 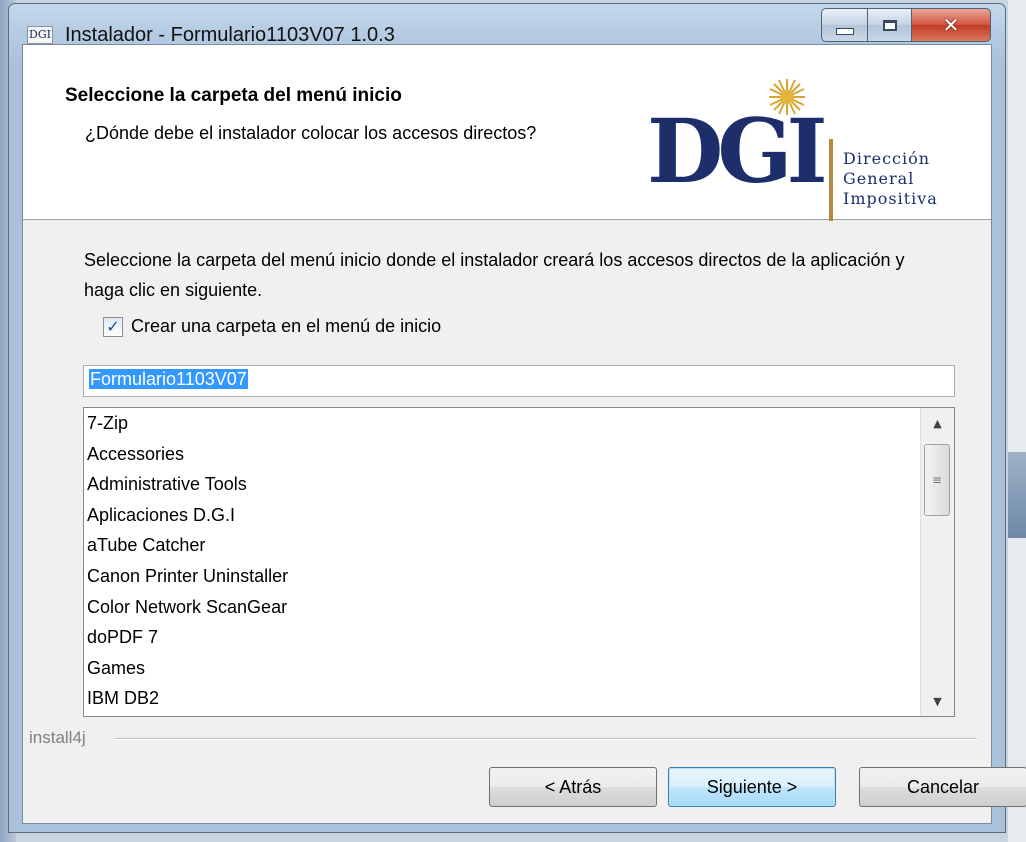 What do you see at coordinates (752, 787) in the screenshot?
I see `next-button: Siguiente >` at bounding box center [752, 787].